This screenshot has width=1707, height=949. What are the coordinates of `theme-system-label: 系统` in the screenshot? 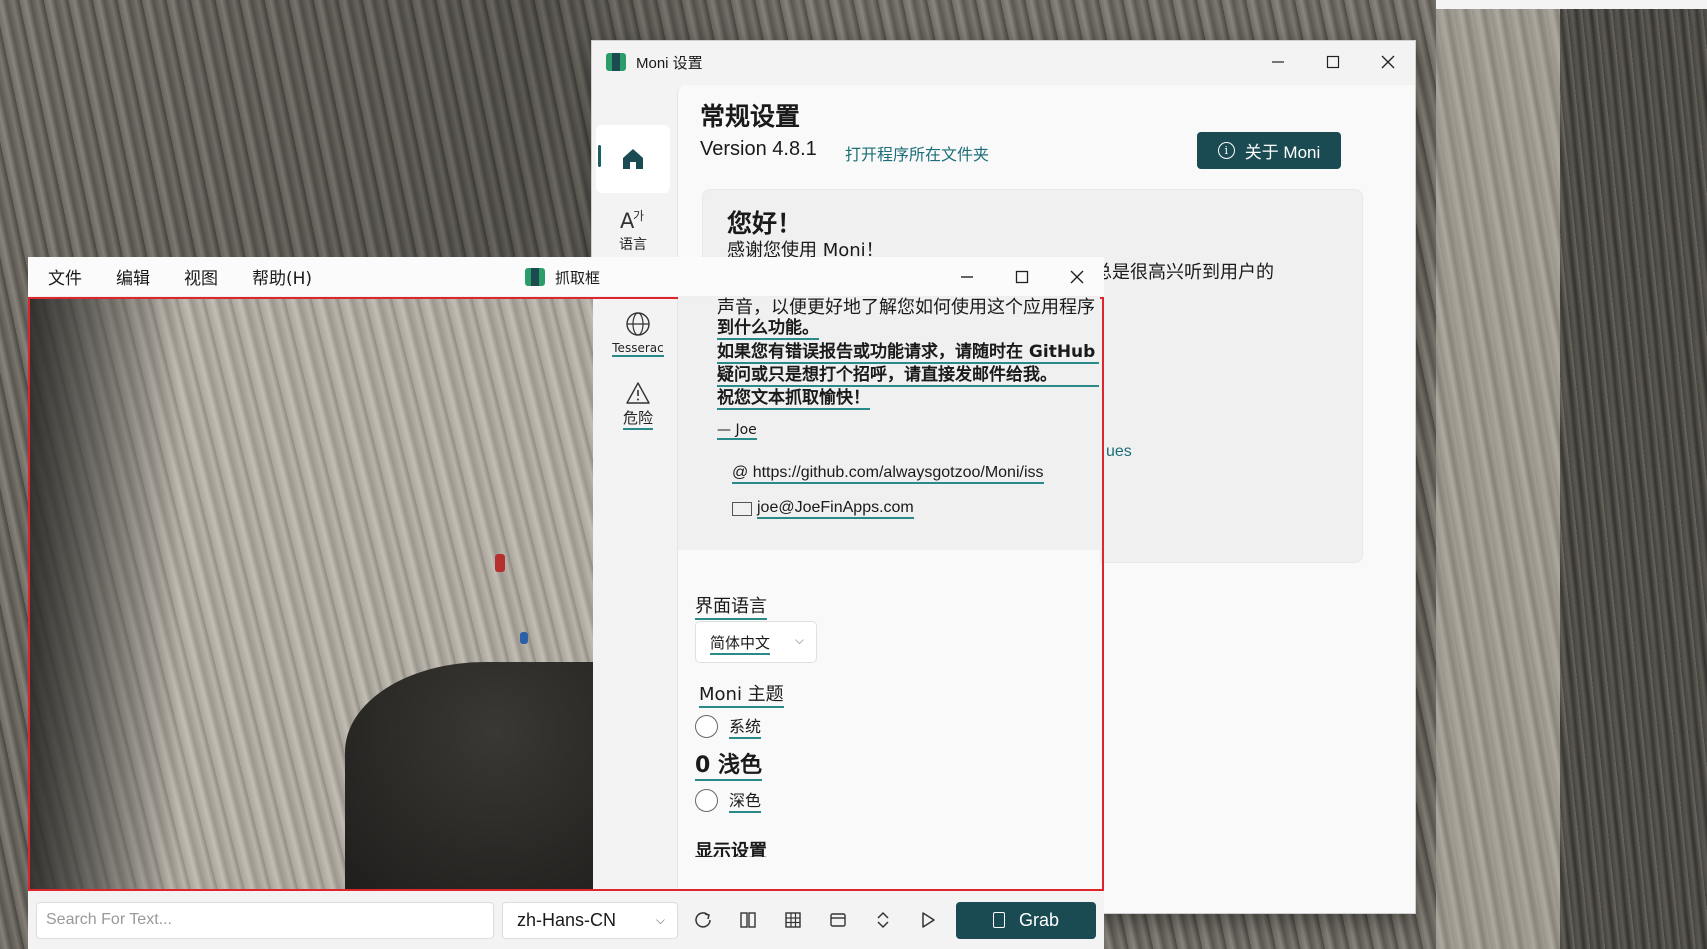 It's located at (745, 726).